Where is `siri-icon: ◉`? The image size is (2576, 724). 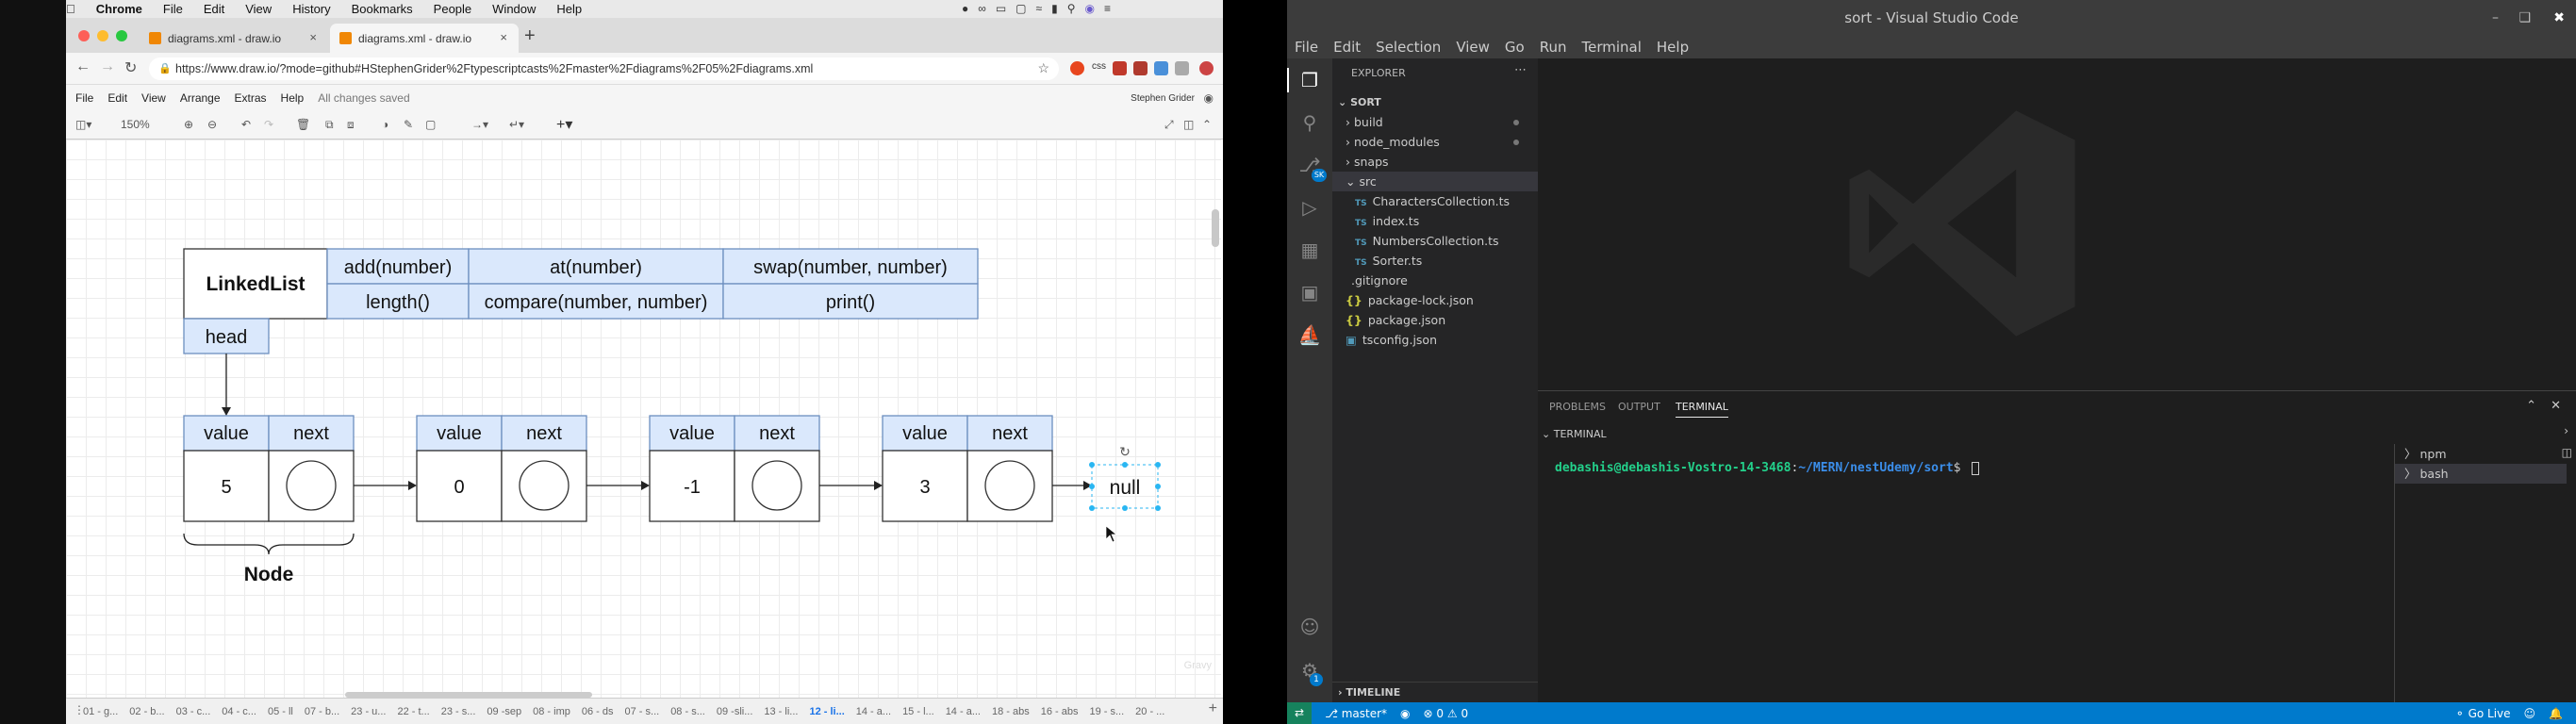 siri-icon: ◉ is located at coordinates (1090, 8).